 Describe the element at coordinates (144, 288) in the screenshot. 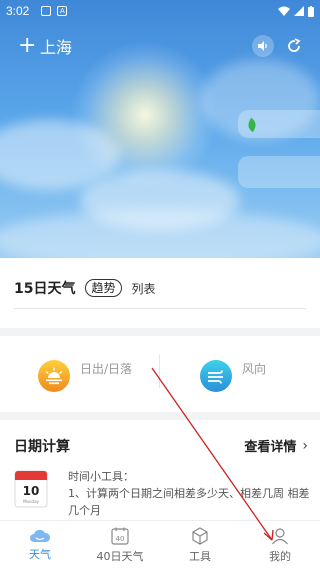

I see `tab-list: 列表` at that location.